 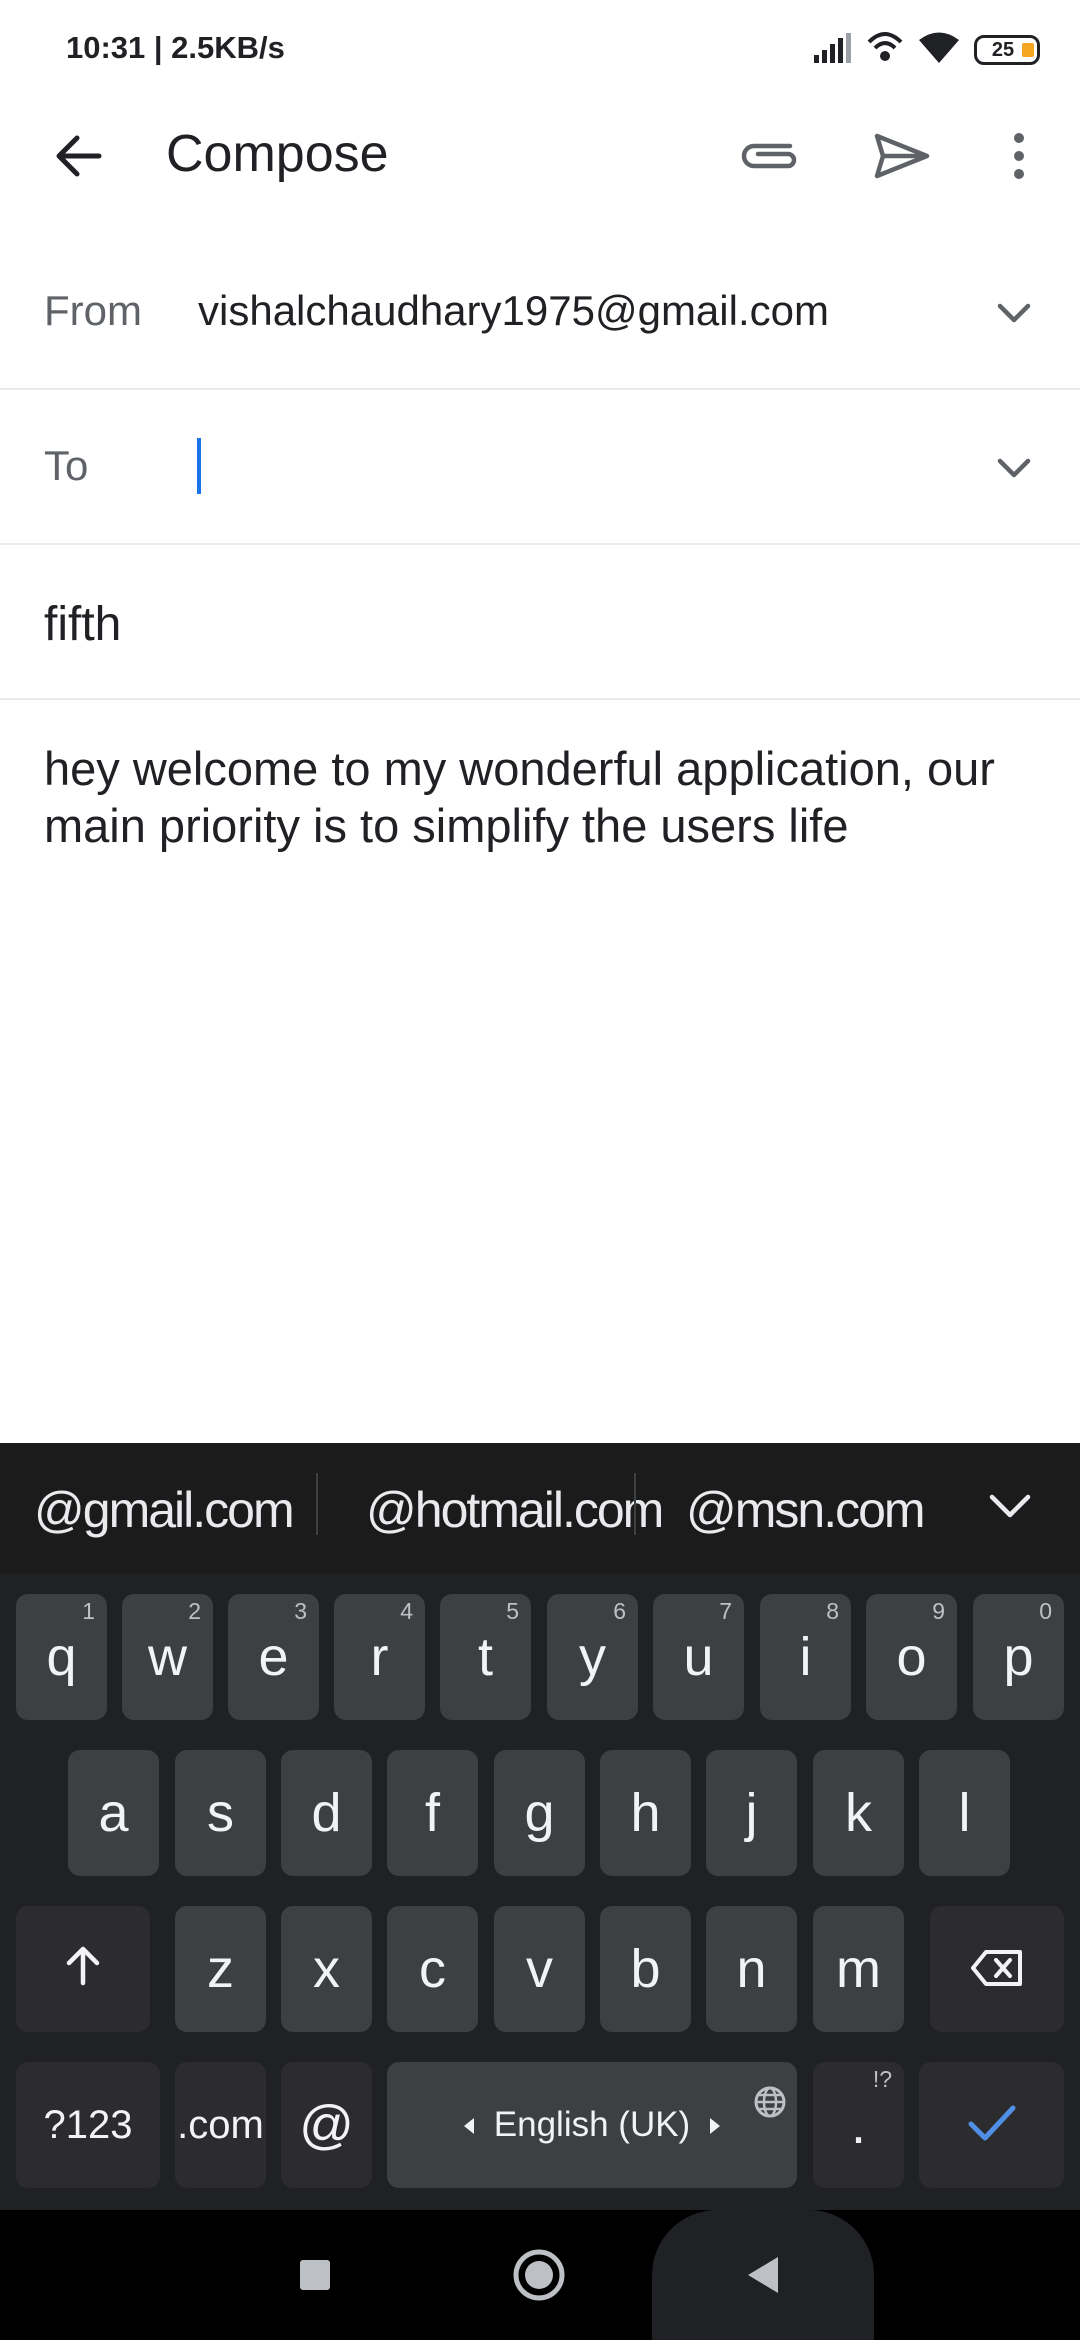 I want to click on from-row: From vishalchaudhary1975@gmail.com, so click(x=540, y=312).